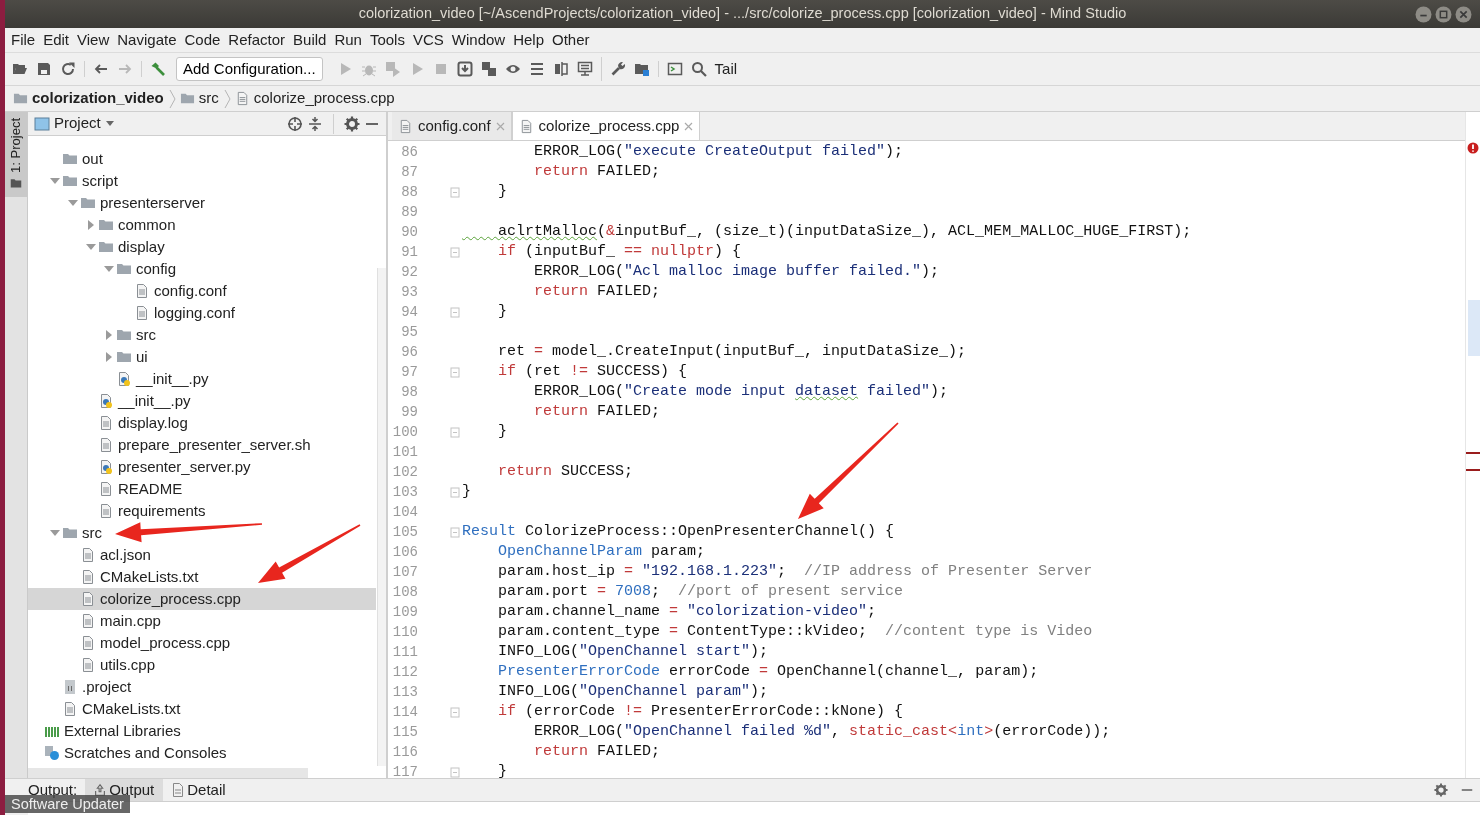 The width and height of the screenshot is (1480, 815). What do you see at coordinates (674, 69) in the screenshot?
I see `terminal-icon` at bounding box center [674, 69].